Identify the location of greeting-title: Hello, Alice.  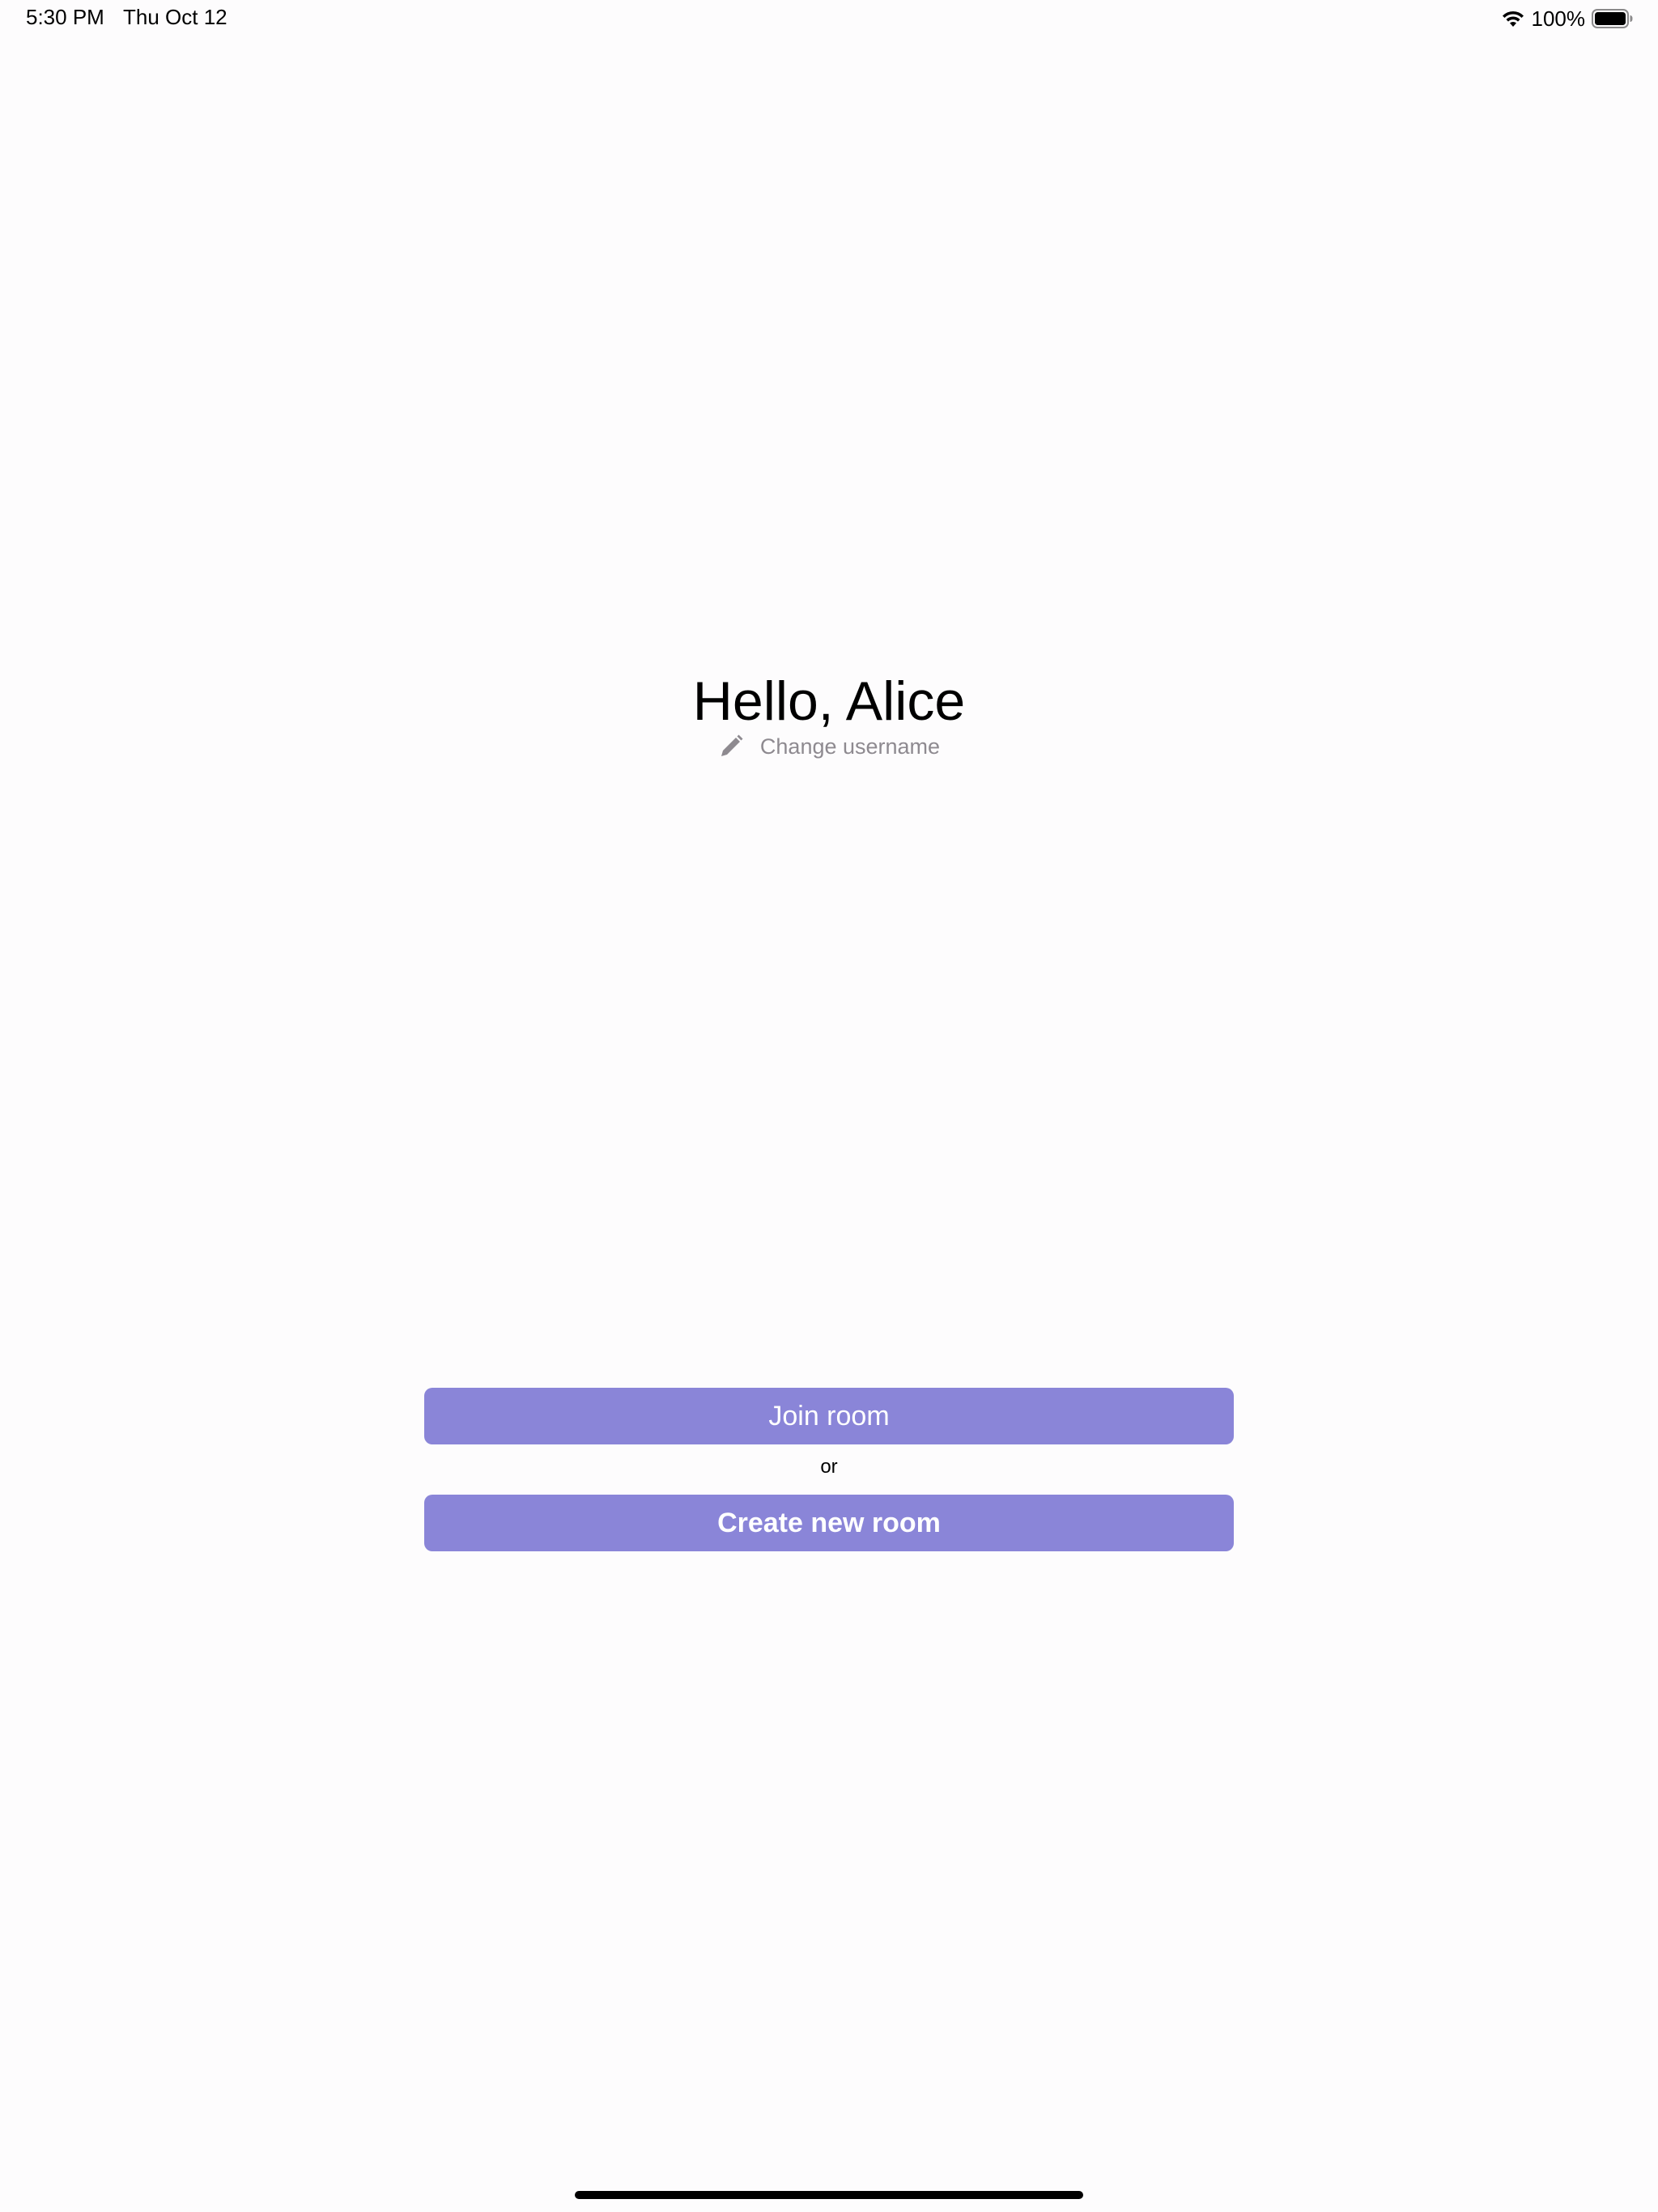
(829, 701).